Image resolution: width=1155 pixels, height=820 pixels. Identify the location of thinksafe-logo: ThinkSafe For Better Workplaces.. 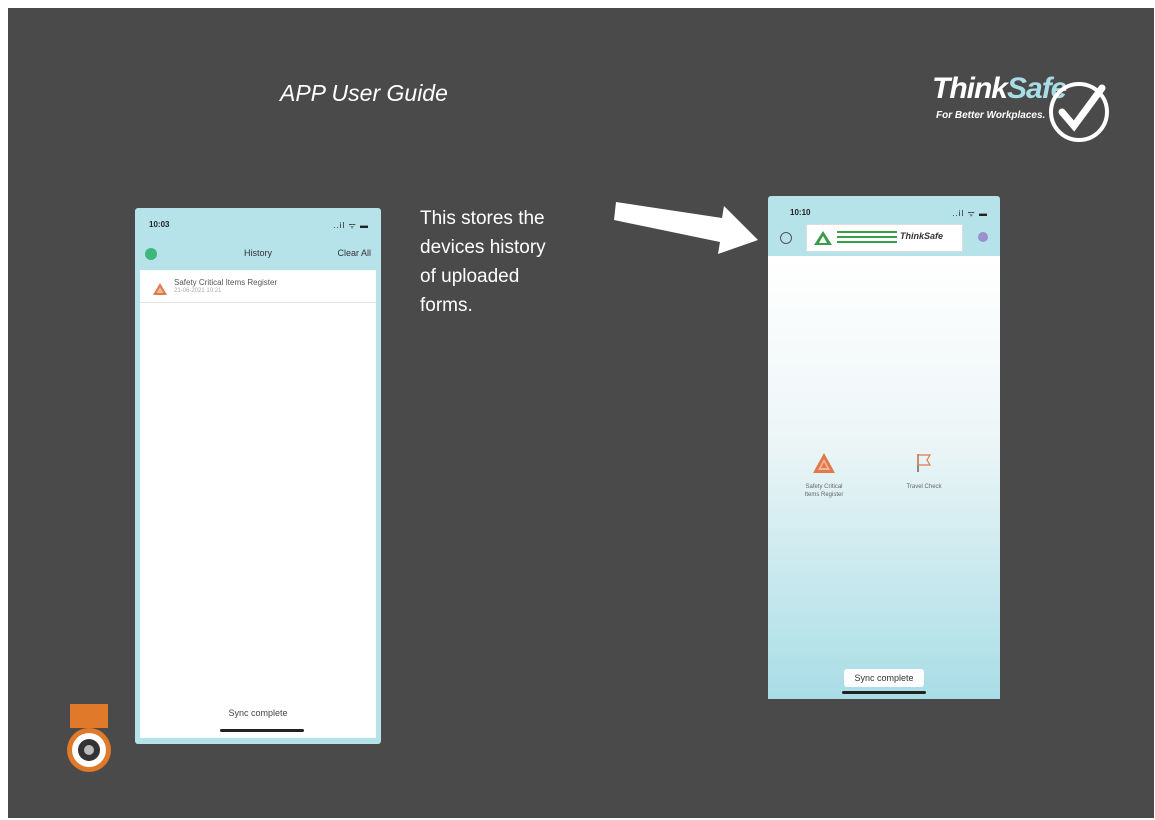
(1021, 106).